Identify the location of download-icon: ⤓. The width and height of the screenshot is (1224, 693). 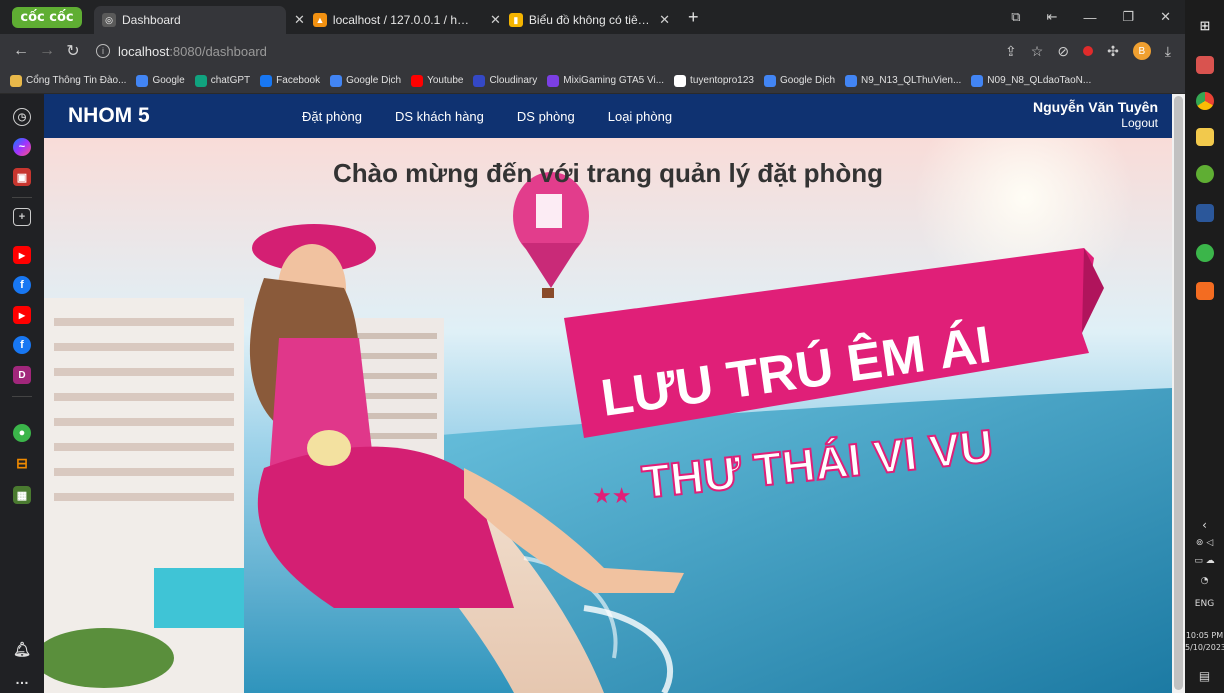
(1168, 51).